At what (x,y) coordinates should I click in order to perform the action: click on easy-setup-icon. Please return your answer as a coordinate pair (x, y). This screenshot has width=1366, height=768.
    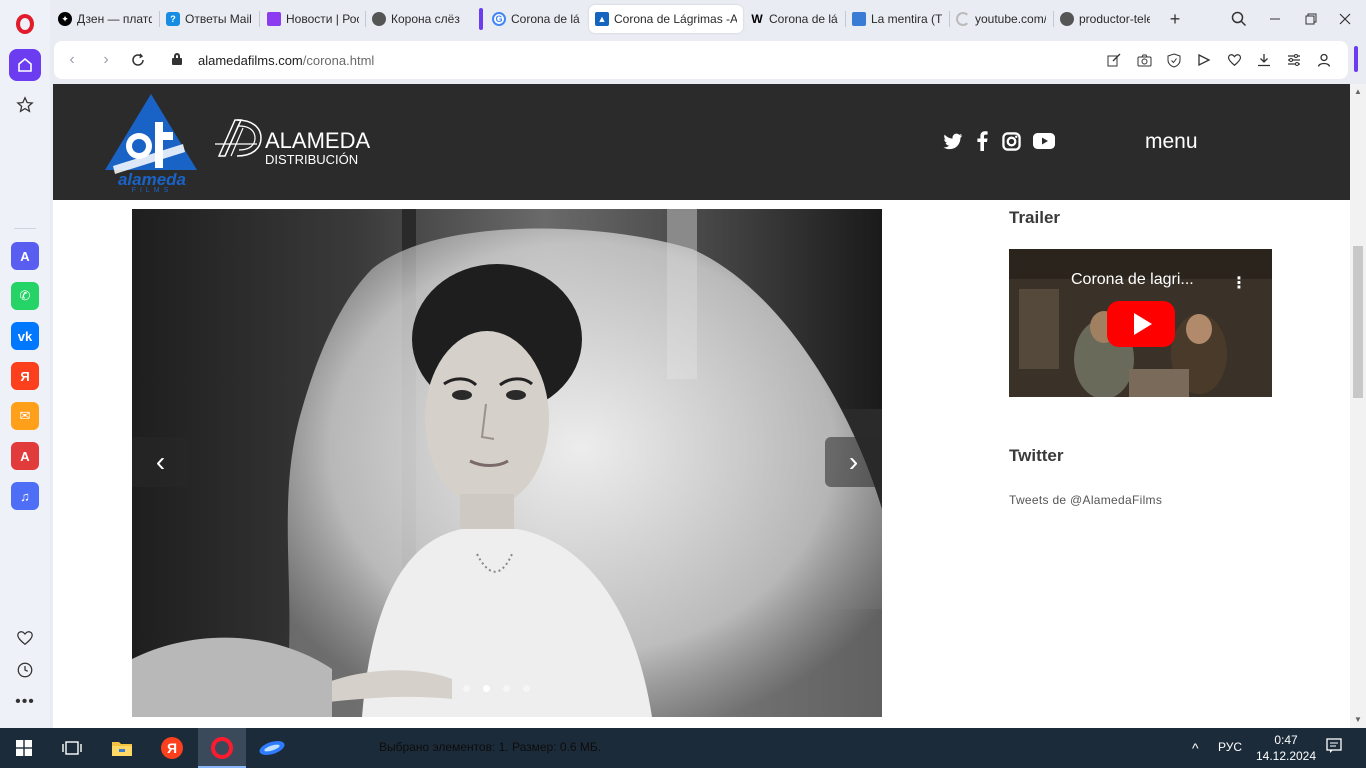
    Looking at the image, I should click on (1294, 60).